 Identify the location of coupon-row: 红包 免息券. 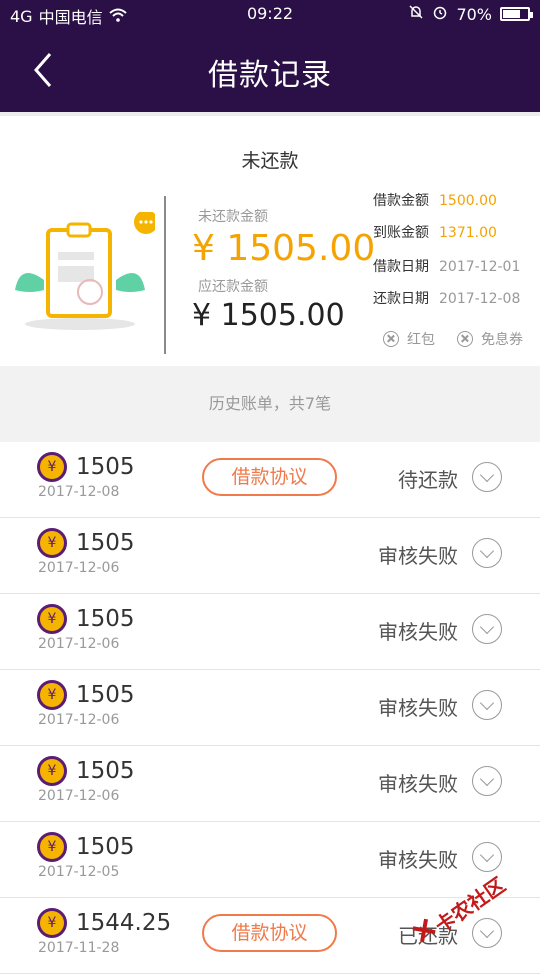
(453, 339).